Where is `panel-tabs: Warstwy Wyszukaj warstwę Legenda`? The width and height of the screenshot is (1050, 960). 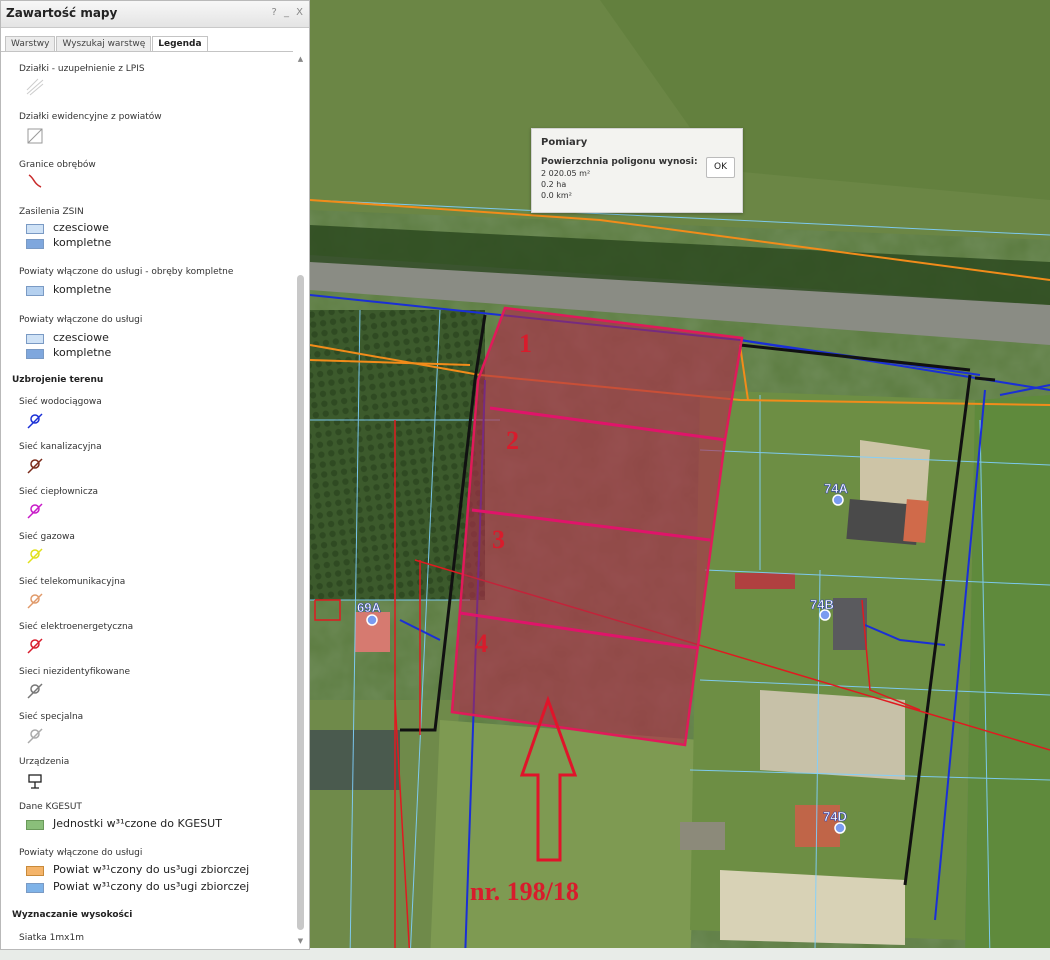 panel-tabs: Warstwy Wyszukaj warstwę Legenda is located at coordinates (107, 41).